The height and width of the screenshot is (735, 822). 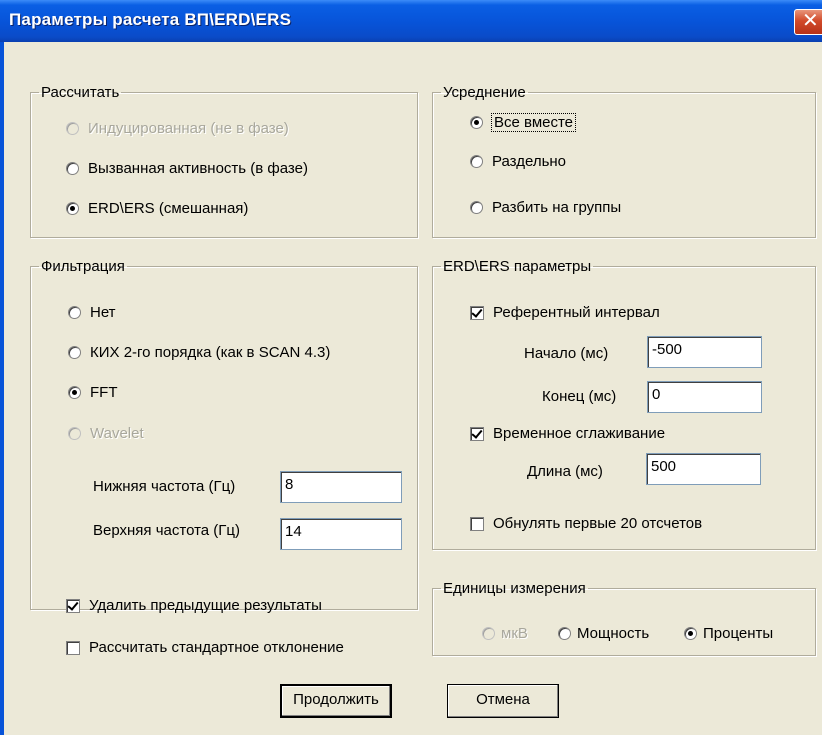 I want to click on checkbox-temporal-smoothing: Временное сглаживание, so click(x=567, y=433).